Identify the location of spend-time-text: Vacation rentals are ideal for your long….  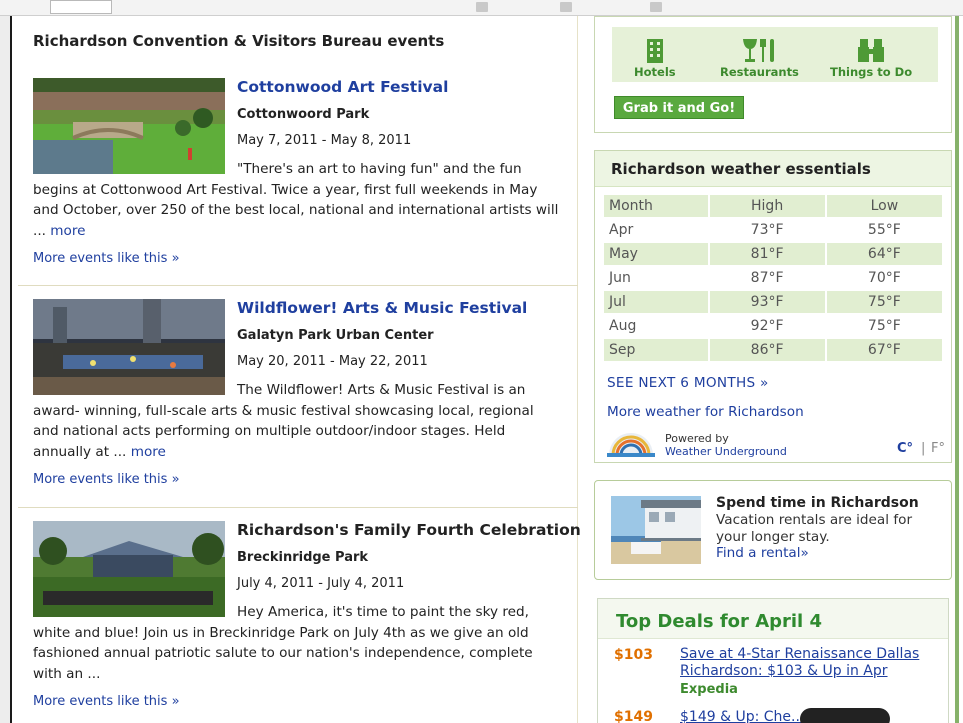
(814, 528).